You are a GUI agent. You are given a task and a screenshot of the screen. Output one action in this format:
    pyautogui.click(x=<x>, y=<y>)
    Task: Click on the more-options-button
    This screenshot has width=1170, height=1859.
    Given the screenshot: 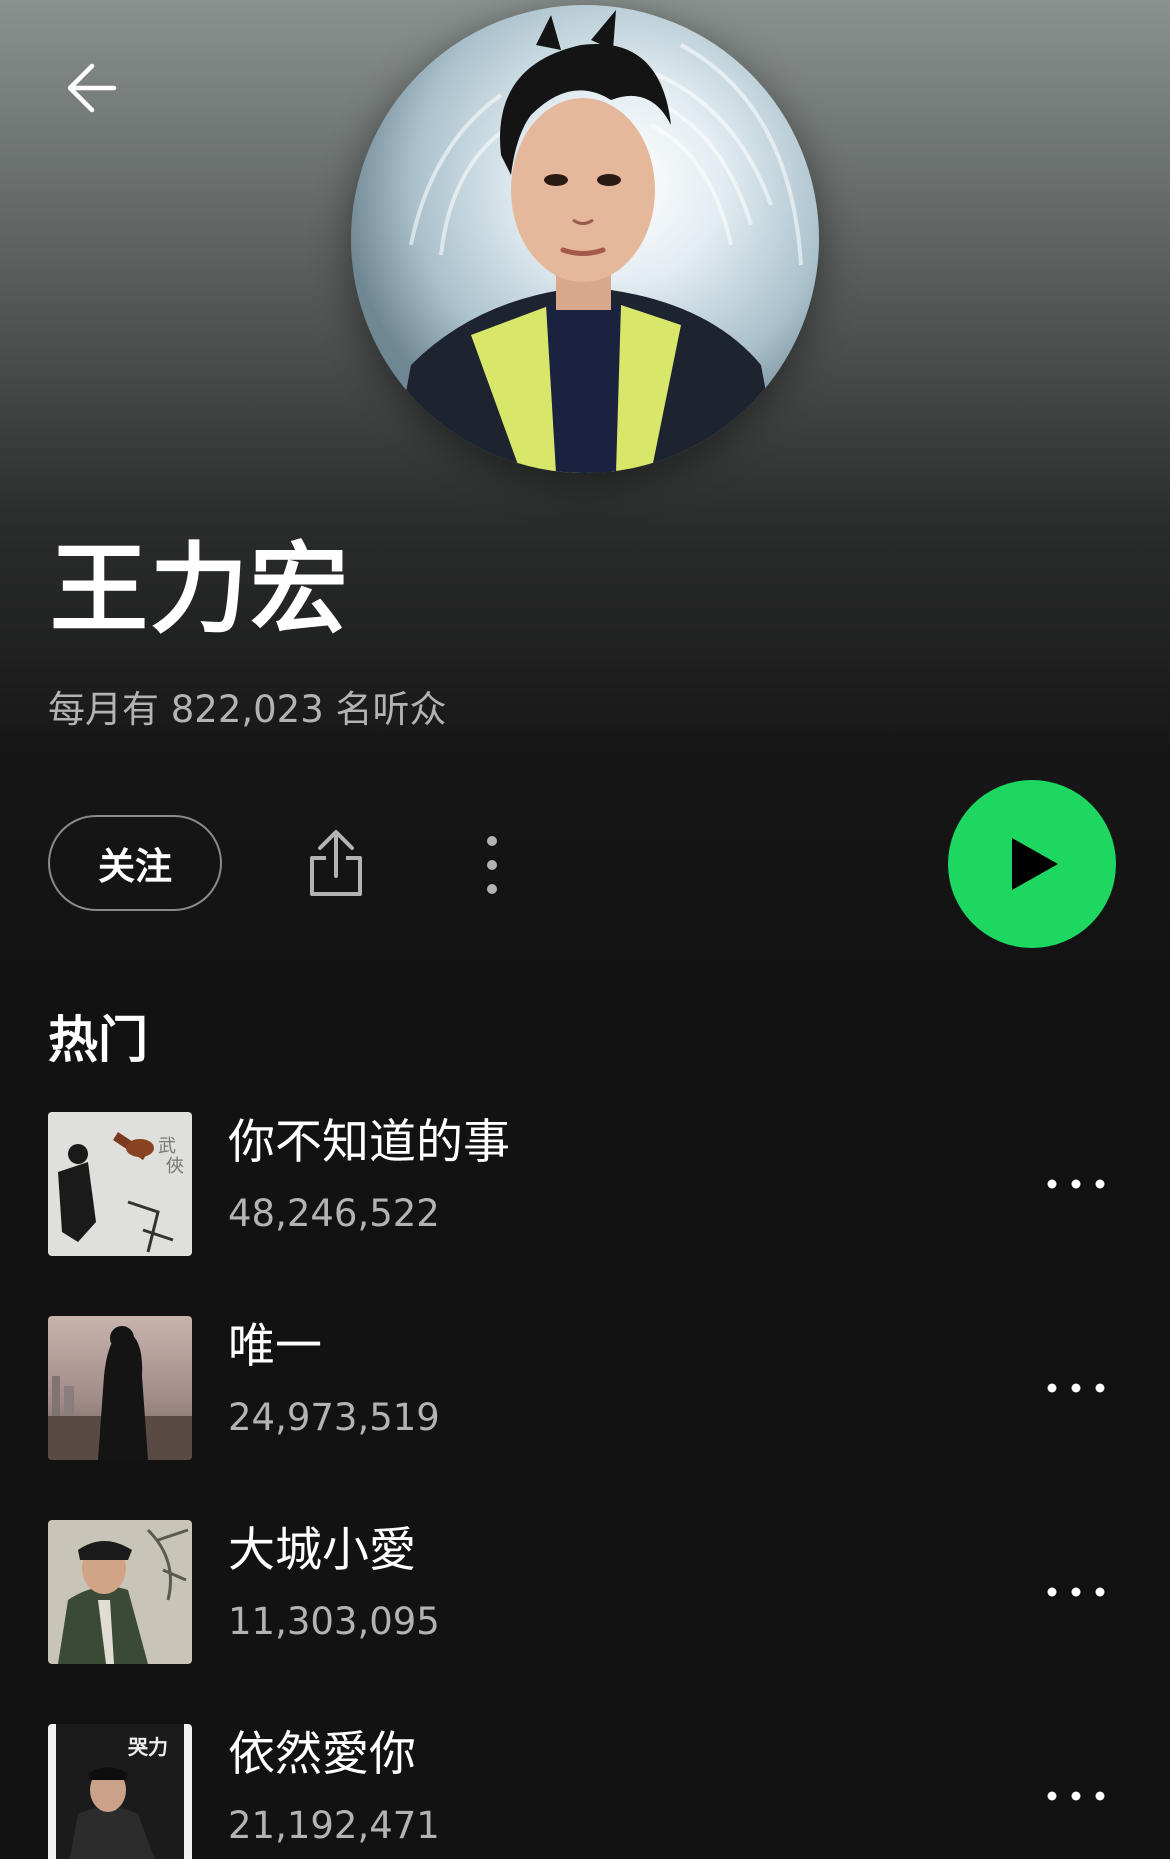 What is the action you would take?
    pyautogui.click(x=492, y=865)
    